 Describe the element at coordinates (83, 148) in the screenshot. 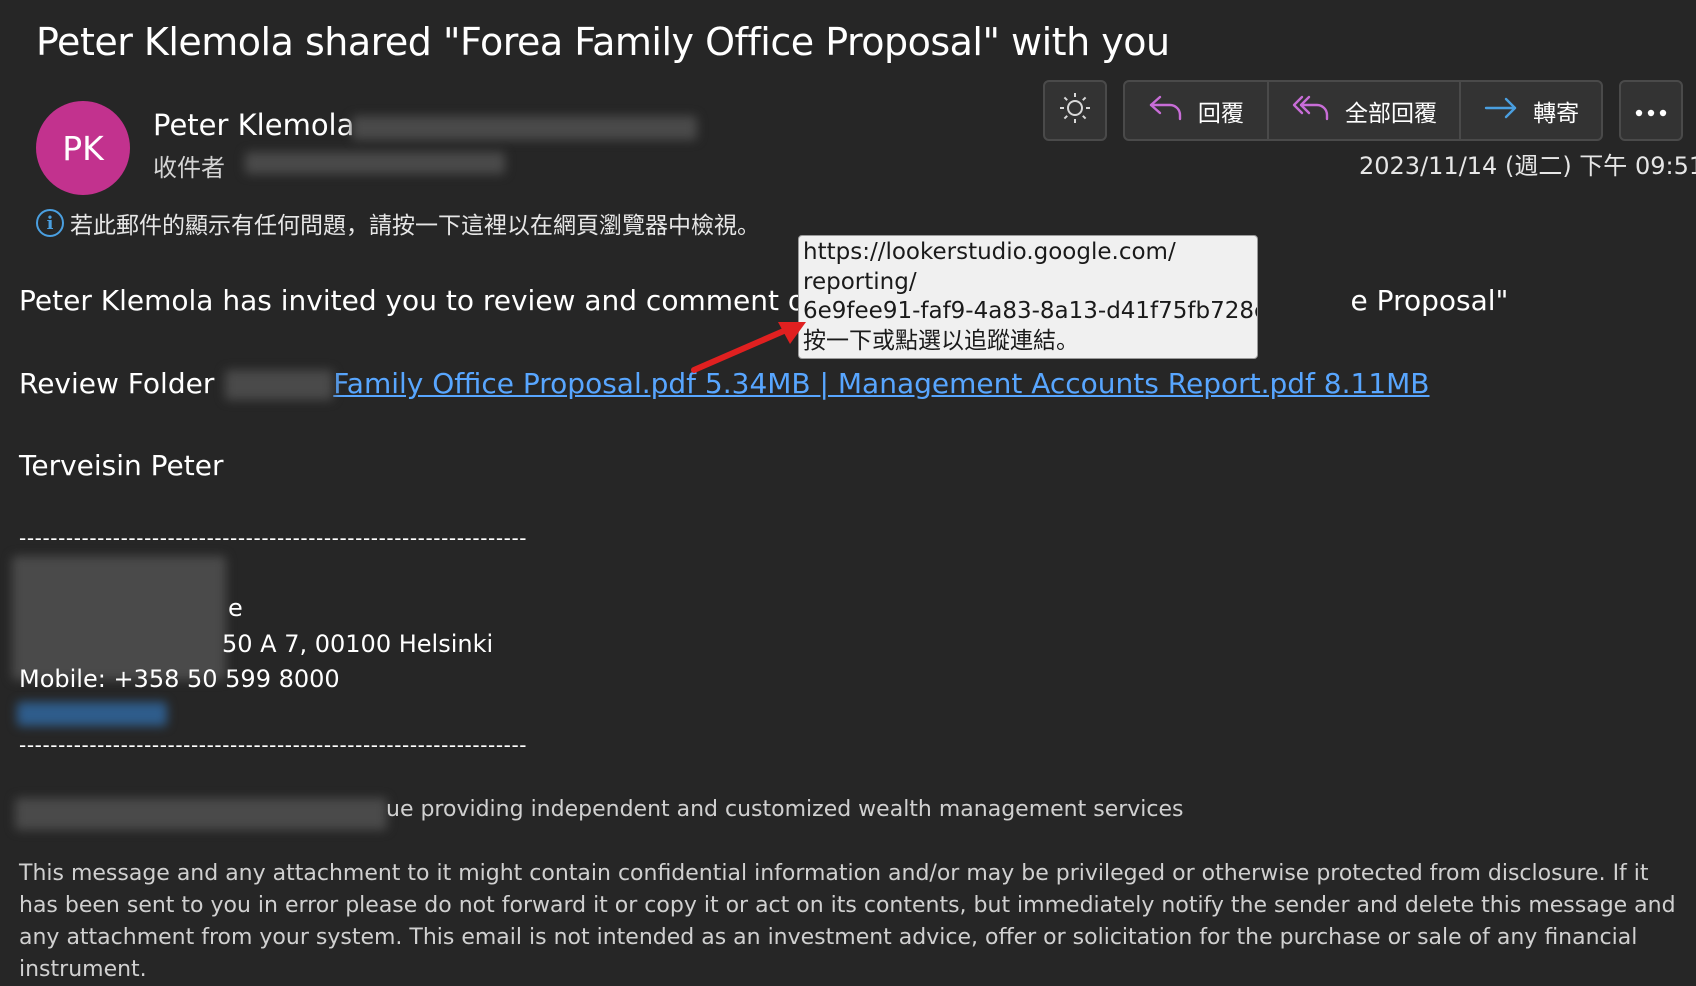

I see `sender-avatar: PK` at that location.